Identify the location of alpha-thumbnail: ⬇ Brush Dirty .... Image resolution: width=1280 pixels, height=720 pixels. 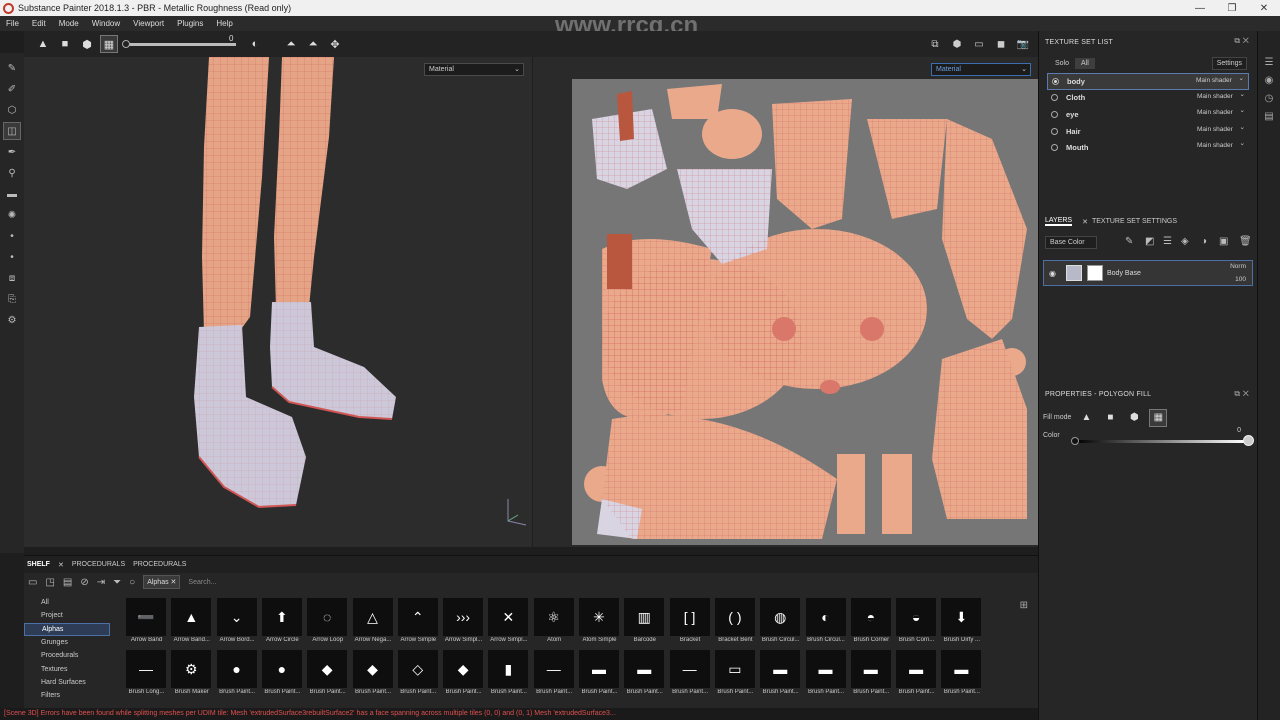
(961, 622).